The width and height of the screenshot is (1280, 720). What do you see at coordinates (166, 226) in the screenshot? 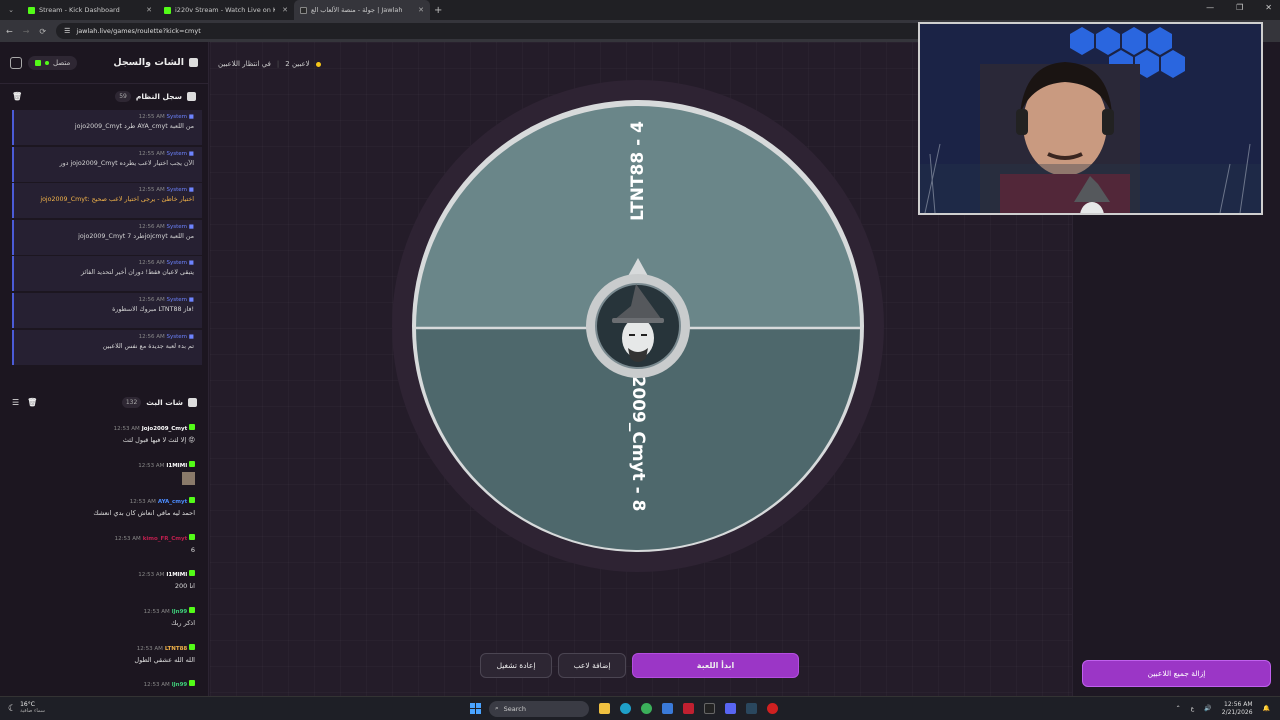
I see `message-meta: 12:56 AM System ■` at bounding box center [166, 226].